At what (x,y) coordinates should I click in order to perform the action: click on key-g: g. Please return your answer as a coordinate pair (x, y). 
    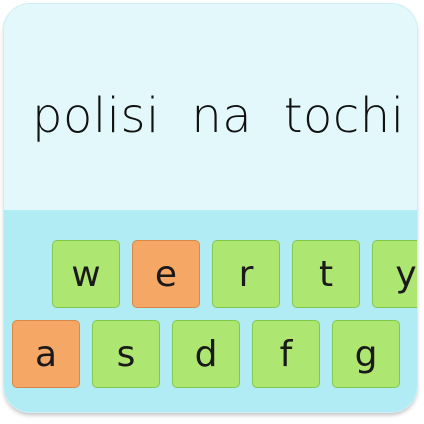
    Looking at the image, I should click on (366, 354).